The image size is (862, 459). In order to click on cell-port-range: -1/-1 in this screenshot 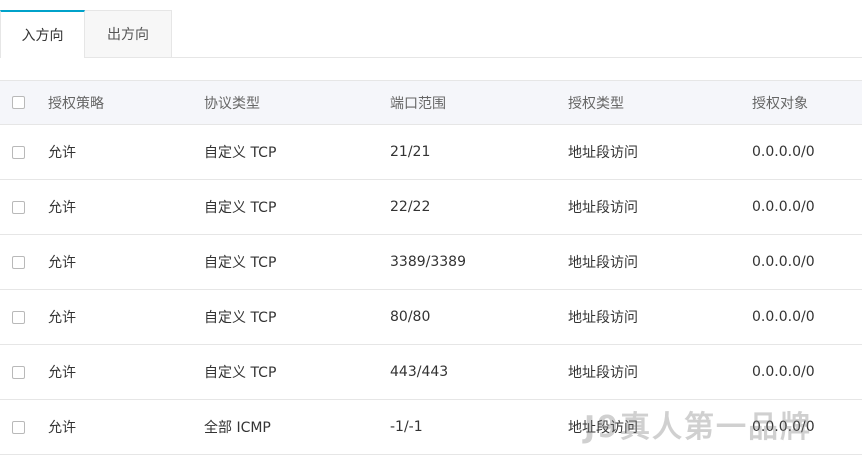, I will do `click(406, 427)`.